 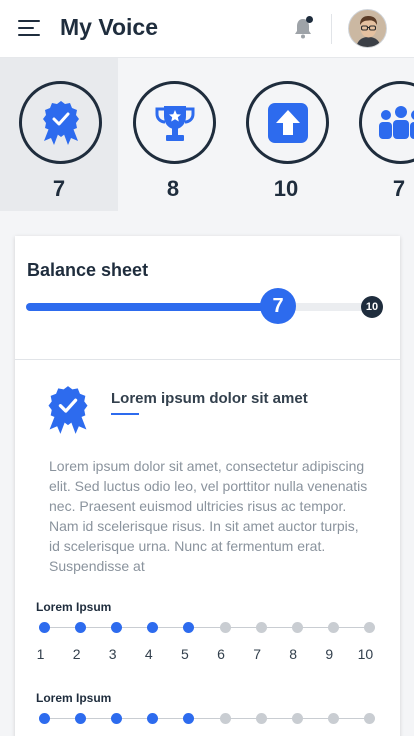 What do you see at coordinates (278, 306) in the screenshot?
I see `slider-thumb: 7` at bounding box center [278, 306].